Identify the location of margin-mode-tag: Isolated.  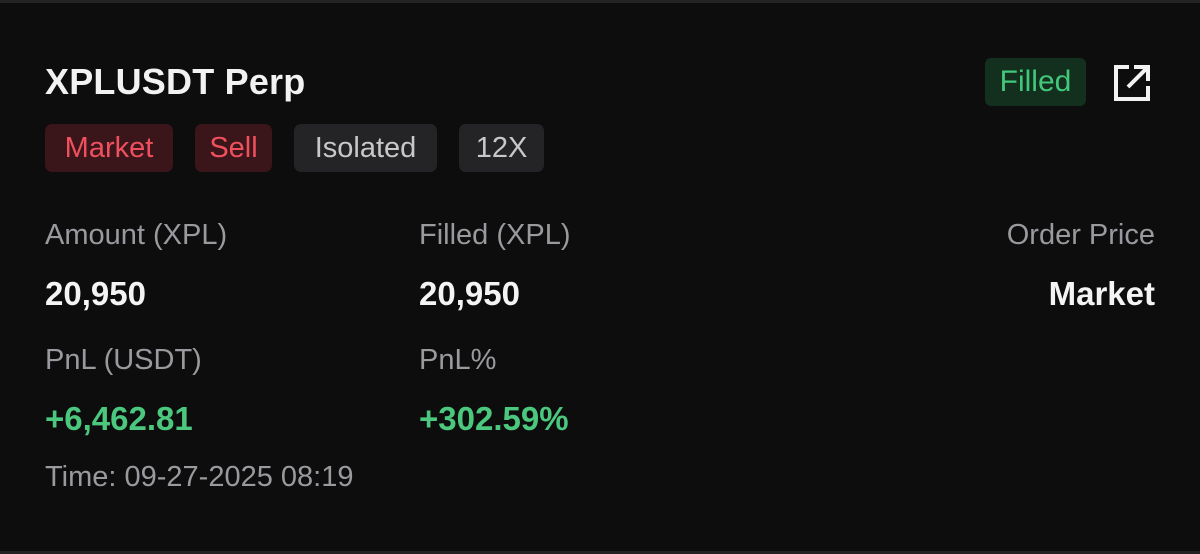
(365, 148).